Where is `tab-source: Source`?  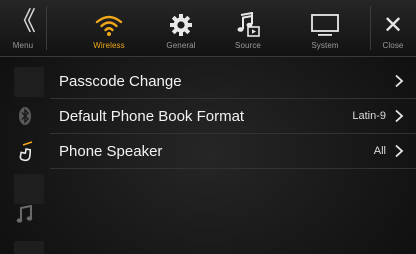
tab-source: Source is located at coordinates (248, 28).